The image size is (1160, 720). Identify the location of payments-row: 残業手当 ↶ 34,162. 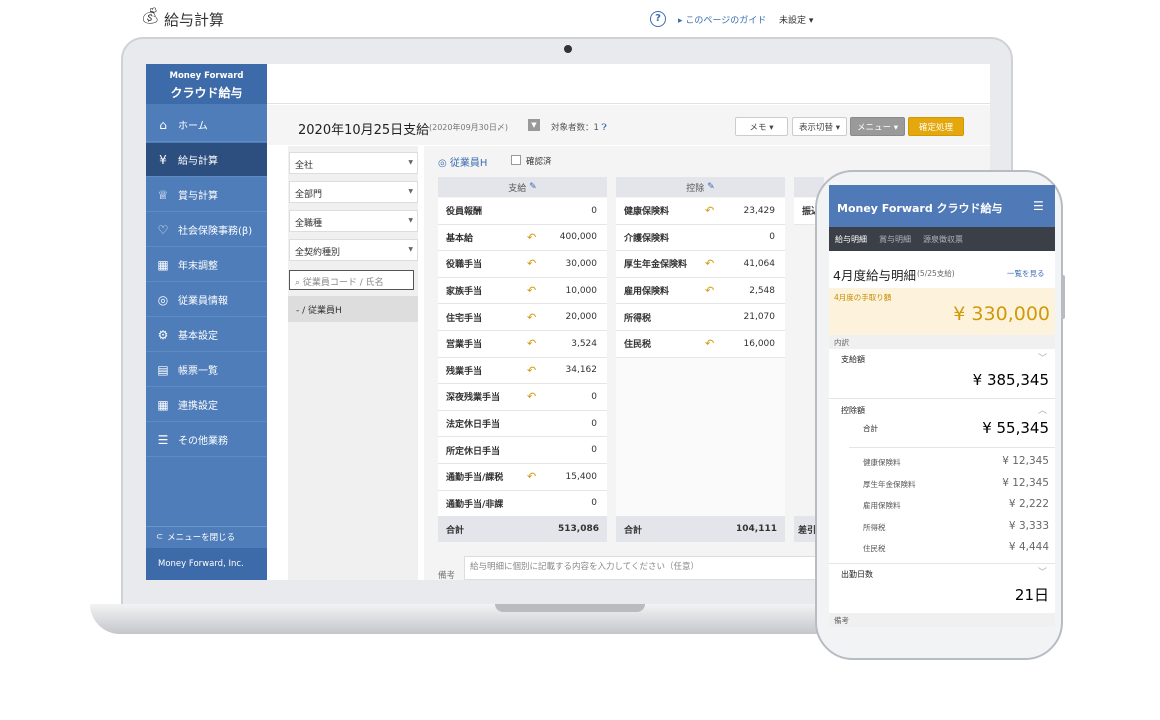
(522, 371).